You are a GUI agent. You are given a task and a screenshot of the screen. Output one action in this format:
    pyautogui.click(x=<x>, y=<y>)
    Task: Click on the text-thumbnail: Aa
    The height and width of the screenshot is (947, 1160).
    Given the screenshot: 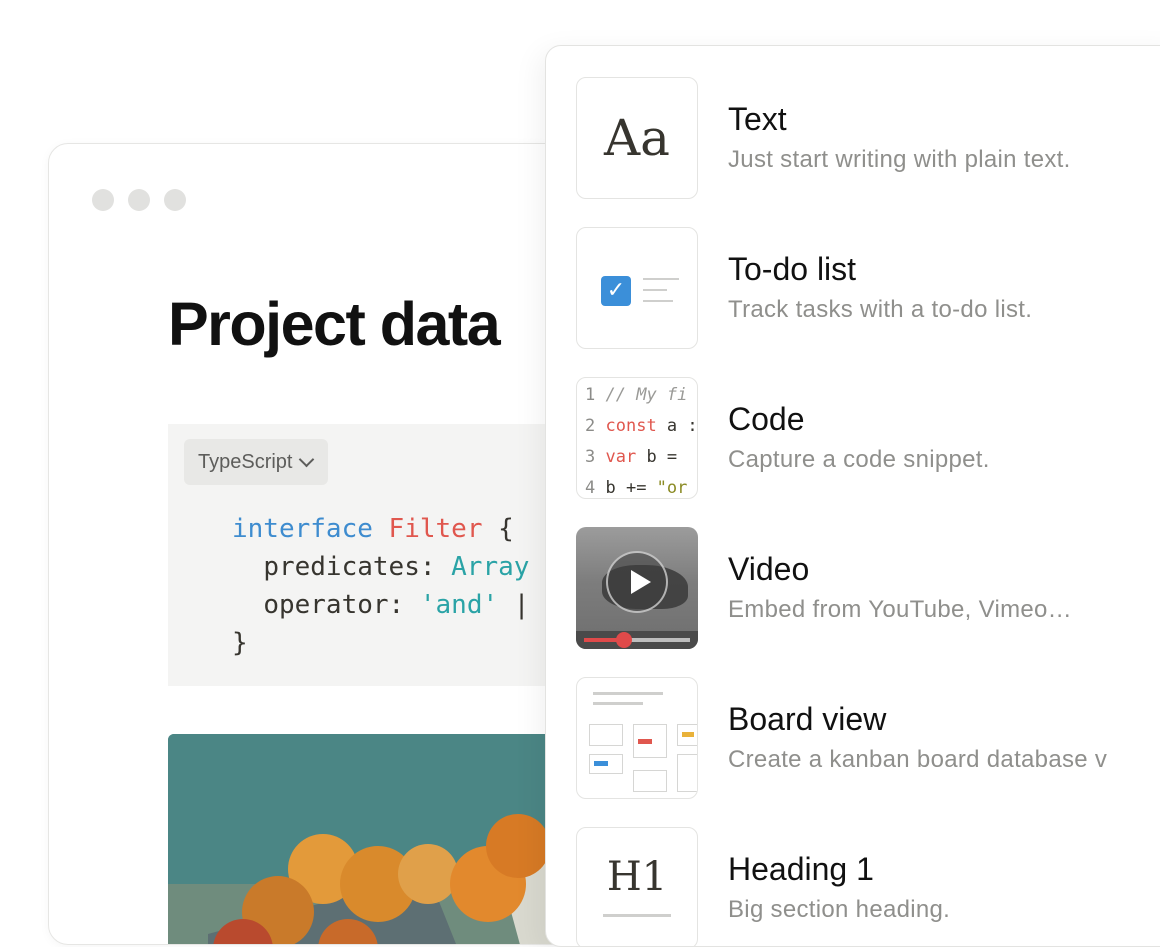 What is the action you would take?
    pyautogui.click(x=637, y=138)
    